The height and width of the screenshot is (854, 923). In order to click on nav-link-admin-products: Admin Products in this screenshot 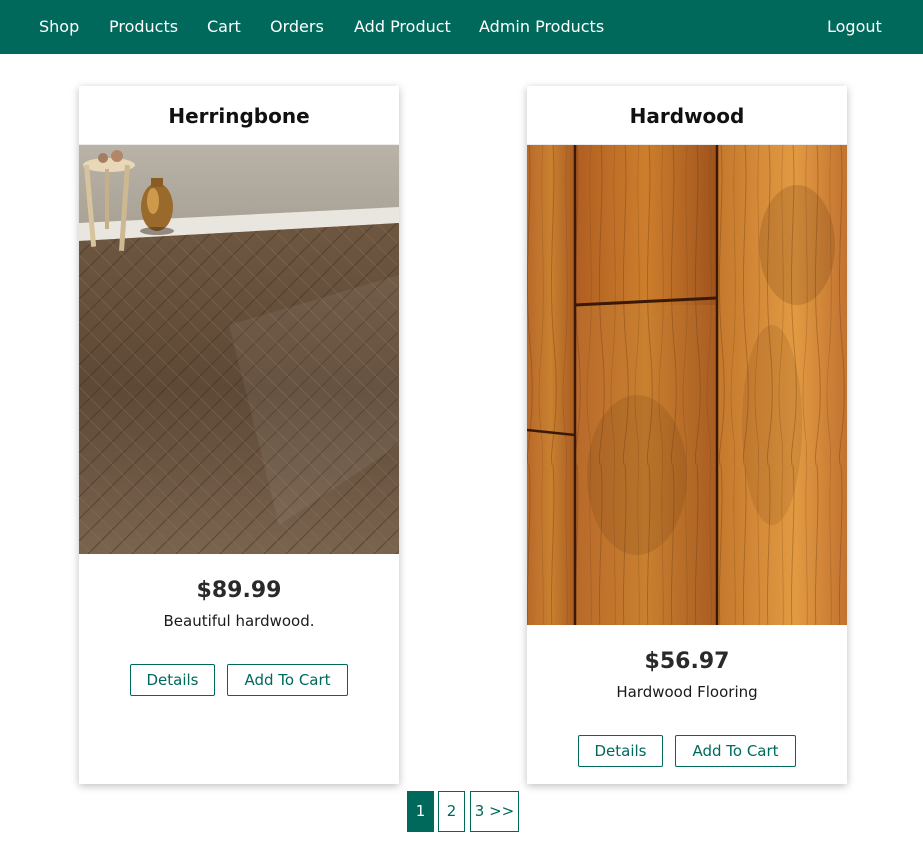, I will do `click(541, 27)`.